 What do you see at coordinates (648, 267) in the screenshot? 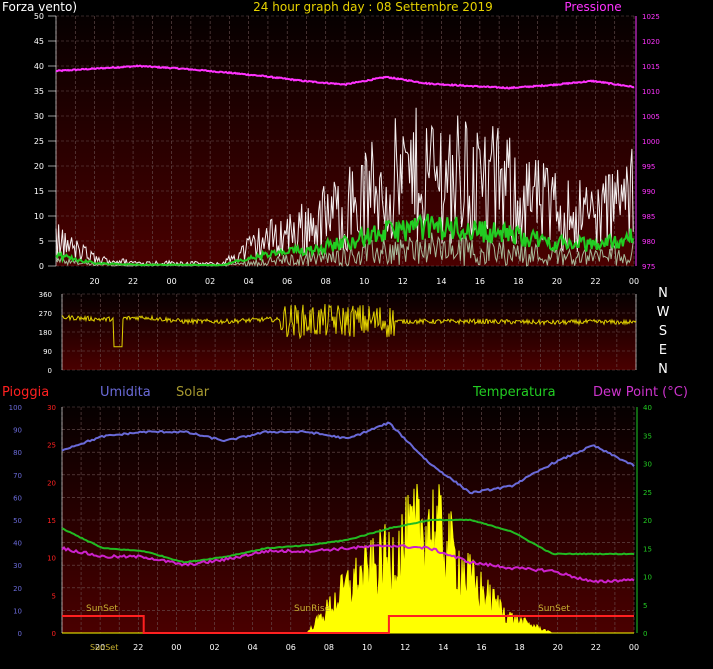
I see `pressure-tick-label: 975` at bounding box center [648, 267].